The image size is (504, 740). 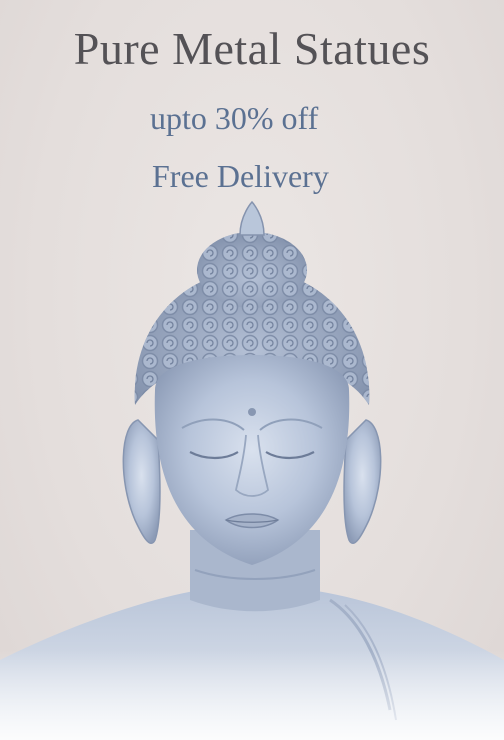 I want to click on discount-offer: upto 30% off, so click(x=234, y=118).